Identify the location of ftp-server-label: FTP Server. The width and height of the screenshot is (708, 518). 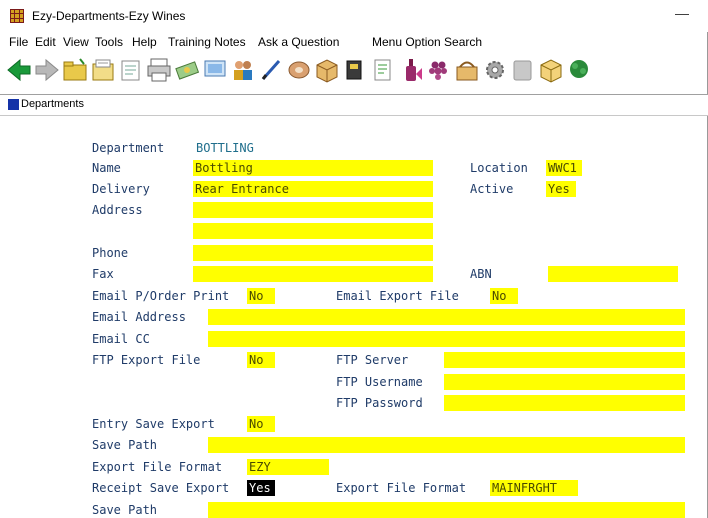
(372, 360).